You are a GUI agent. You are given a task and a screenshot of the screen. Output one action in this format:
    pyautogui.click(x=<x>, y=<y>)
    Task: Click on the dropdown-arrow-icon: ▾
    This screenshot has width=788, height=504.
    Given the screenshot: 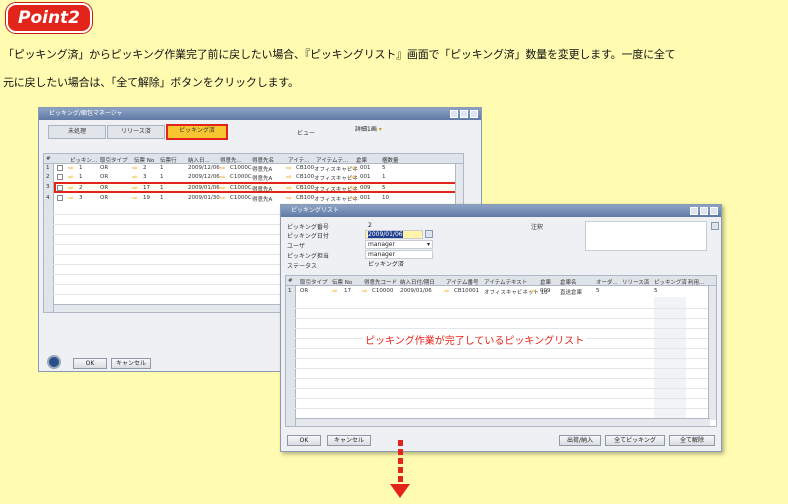 What is the action you would take?
    pyautogui.click(x=428, y=244)
    